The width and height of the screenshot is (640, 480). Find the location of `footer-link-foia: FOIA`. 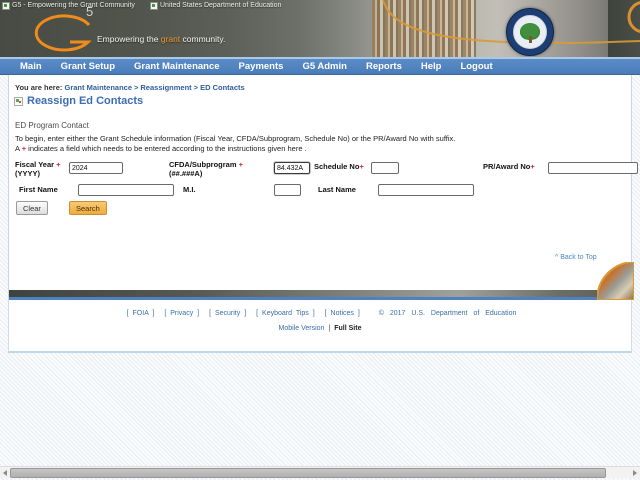

footer-link-foia: FOIA is located at coordinates (141, 313).